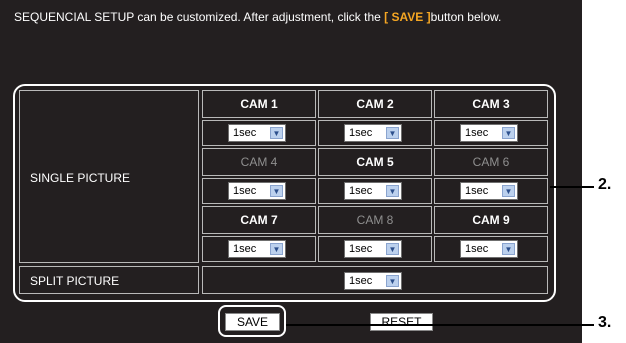 This screenshot has height=343, width=626. Describe the element at coordinates (361, 281) in the screenshot. I see `split-interval-value: 1sec` at that location.